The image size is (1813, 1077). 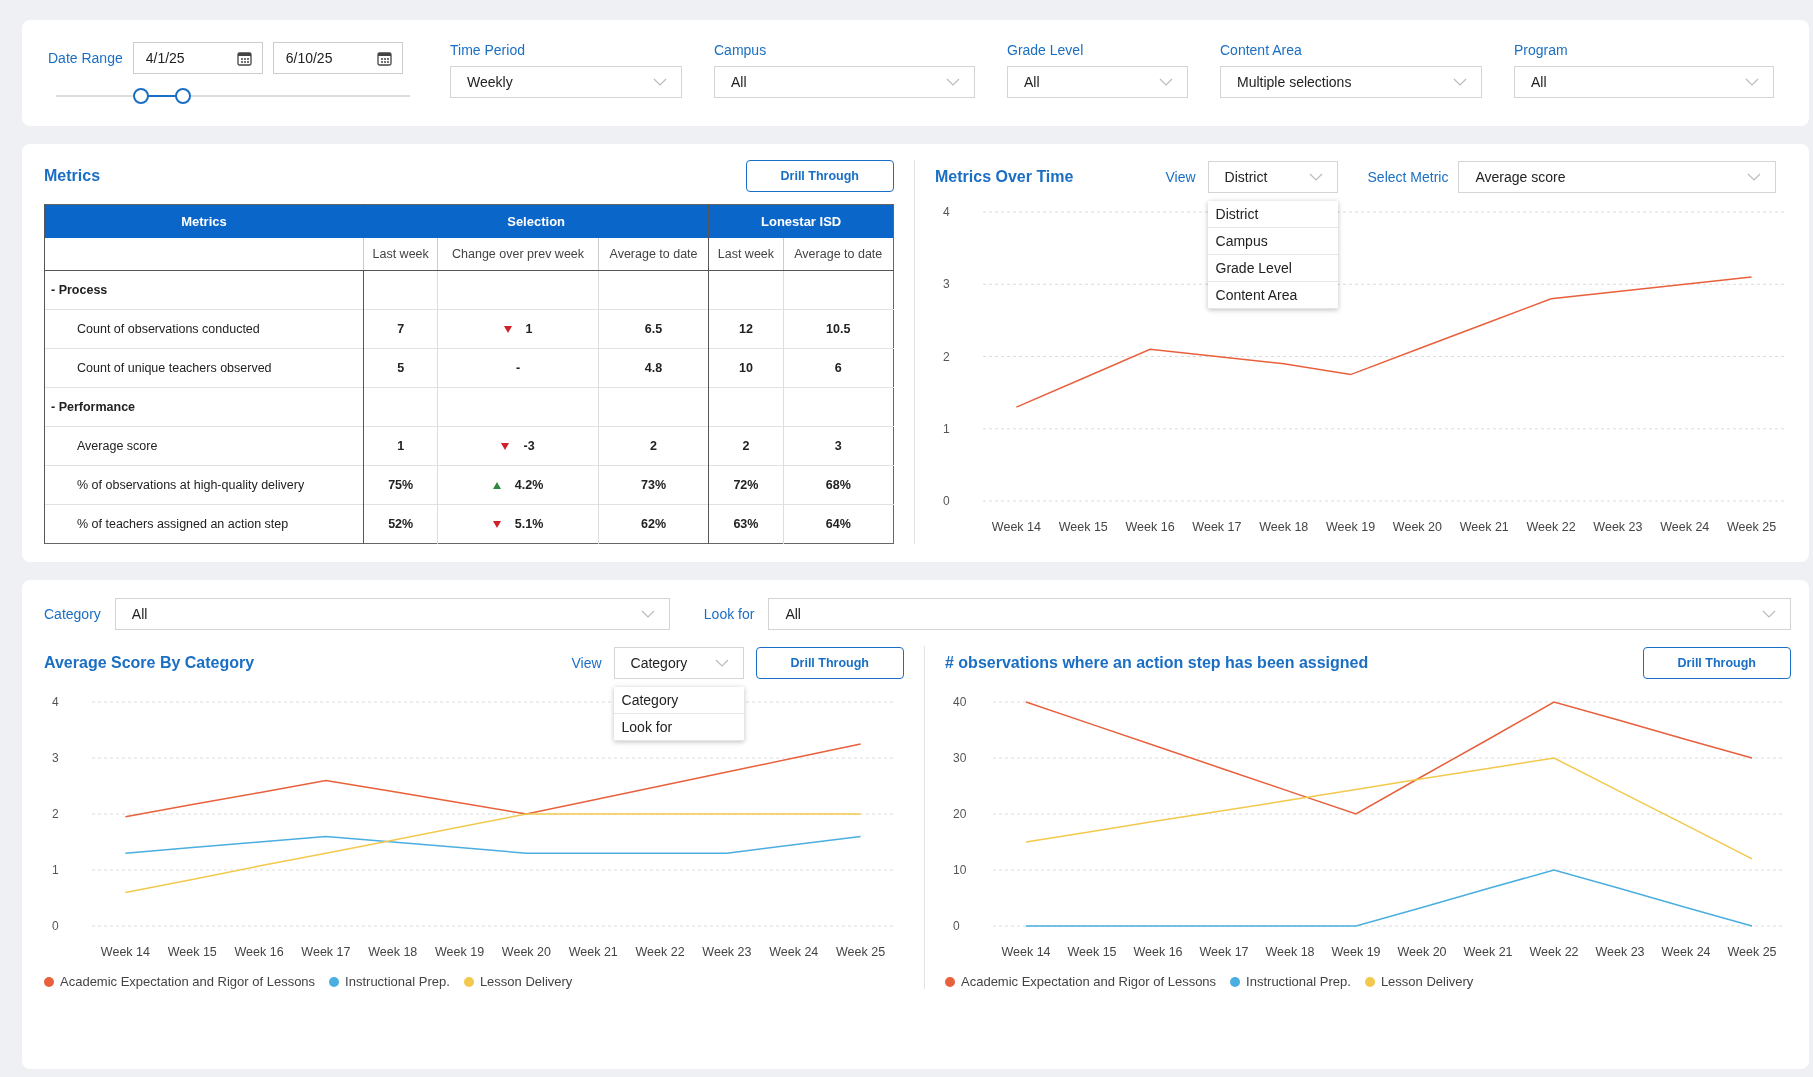 I want to click on table-cell: 63%, so click(x=746, y=524).